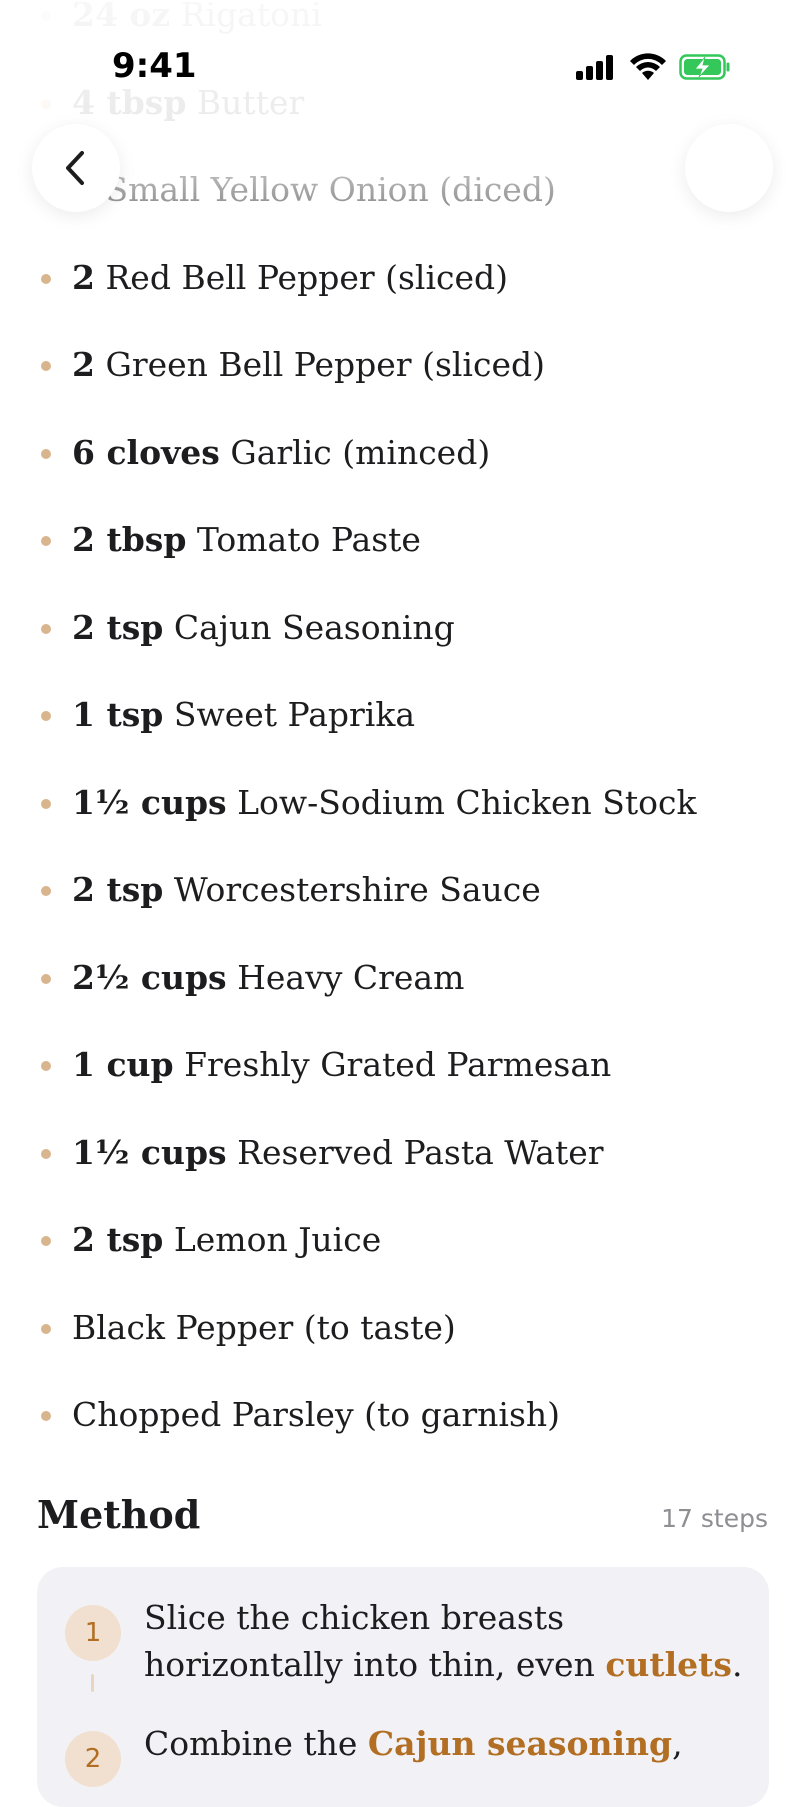 Image resolution: width=806 pixels, height=1807 pixels. What do you see at coordinates (303, 539) in the screenshot?
I see `ingredient-name: Tomato Paste` at bounding box center [303, 539].